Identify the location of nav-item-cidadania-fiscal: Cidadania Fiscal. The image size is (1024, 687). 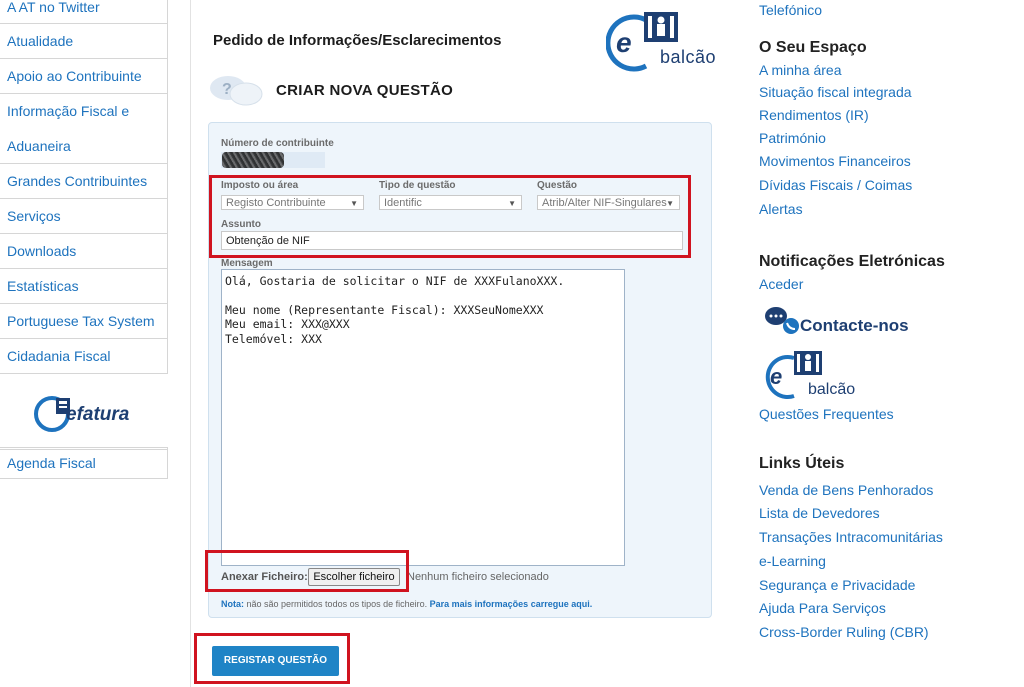
(84, 356).